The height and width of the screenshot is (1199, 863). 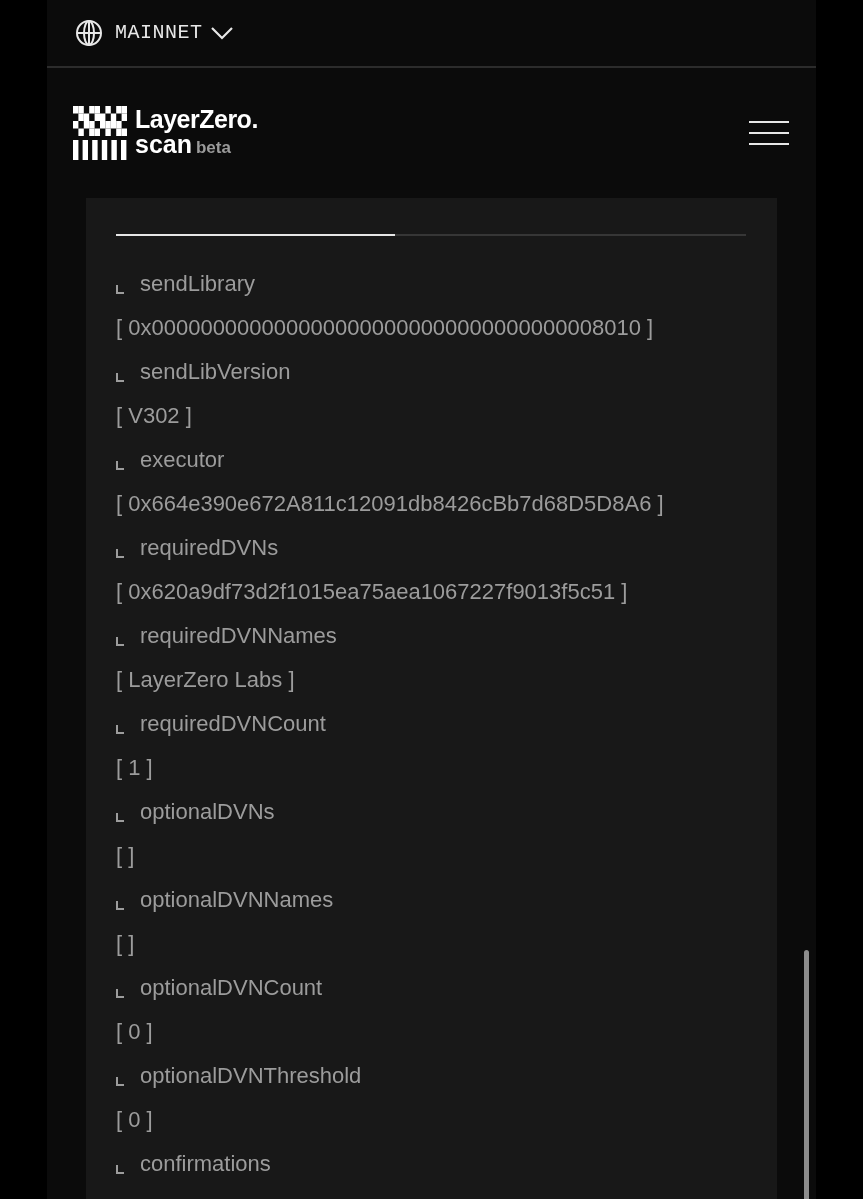 I want to click on field-value: [ LayerZero Labs ], so click(x=206, y=679).